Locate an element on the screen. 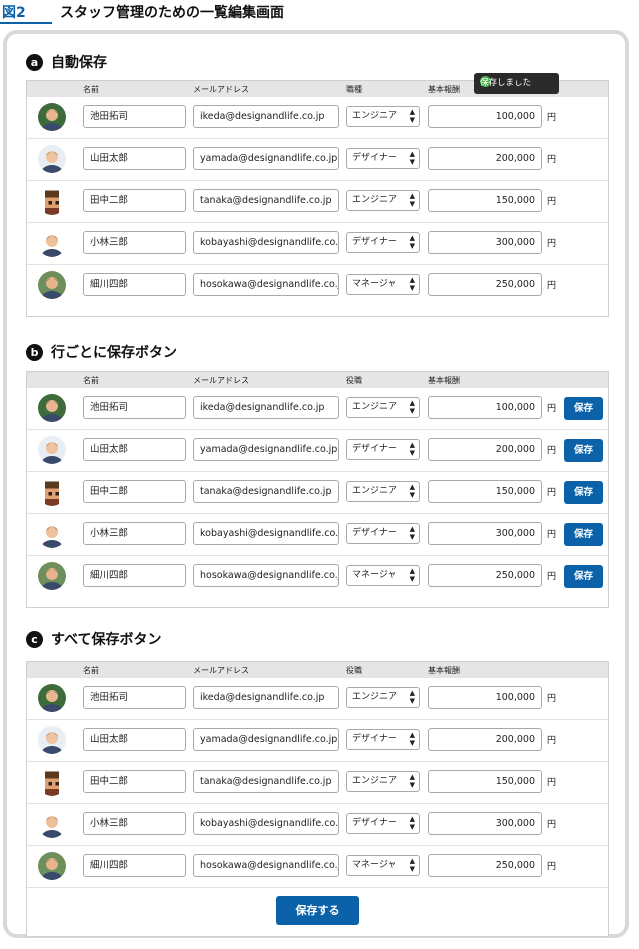 The width and height of the screenshot is (639, 949). figure-title: スタッフ管理のための一覧編集画面 is located at coordinates (172, 13).